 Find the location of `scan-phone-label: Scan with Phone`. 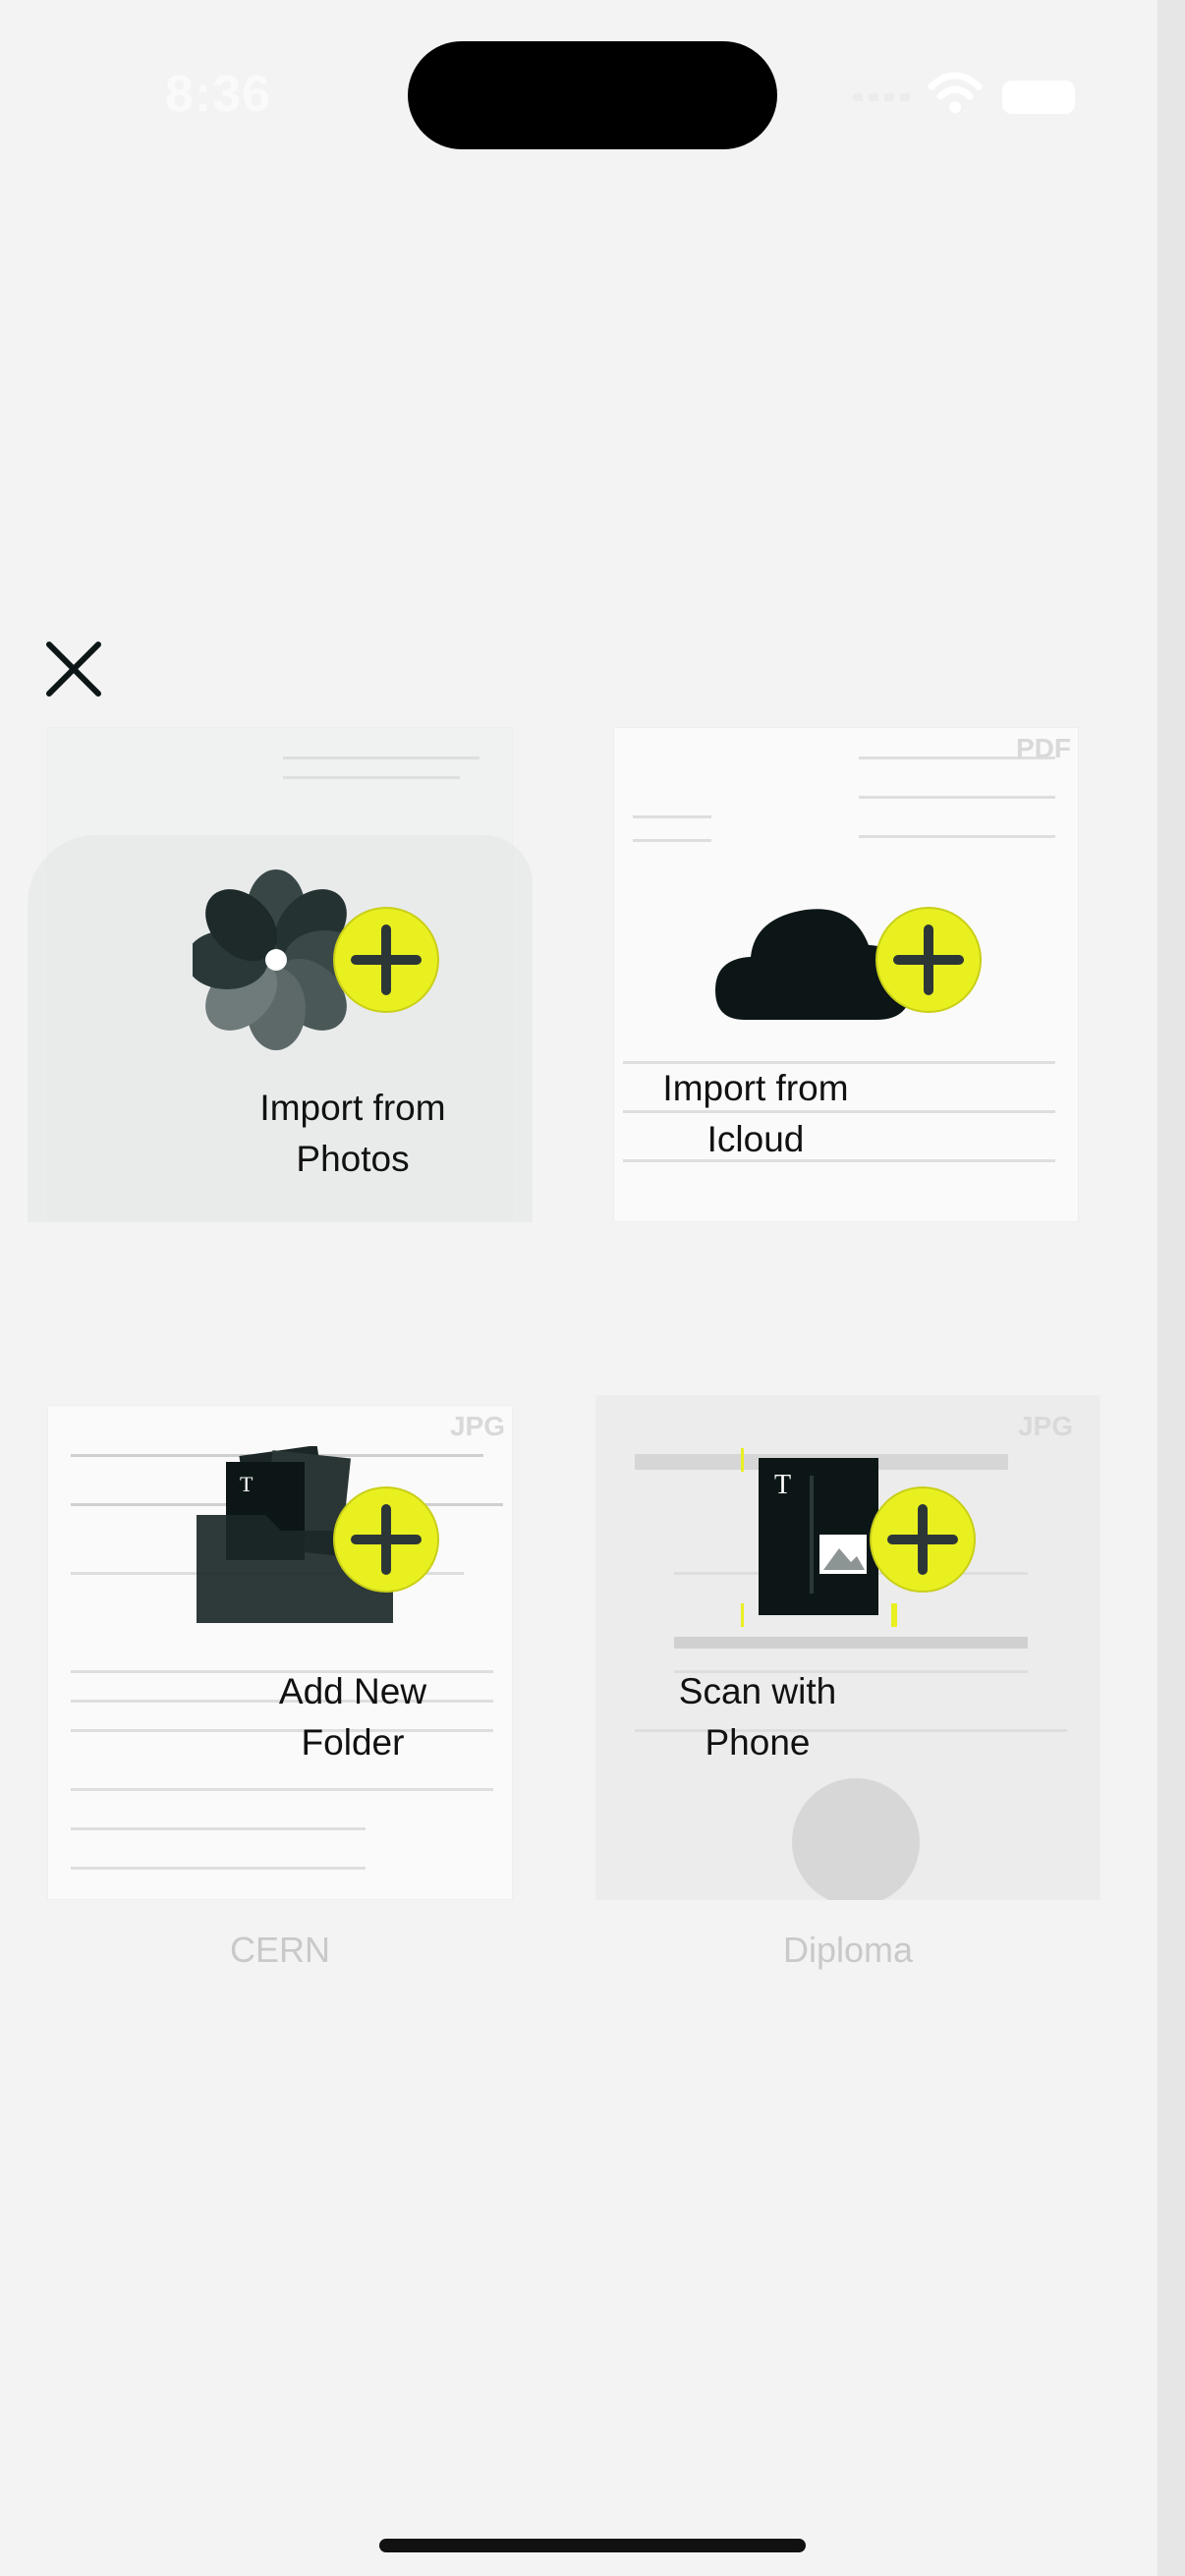

scan-phone-label: Scan with Phone is located at coordinates (802, 1717).